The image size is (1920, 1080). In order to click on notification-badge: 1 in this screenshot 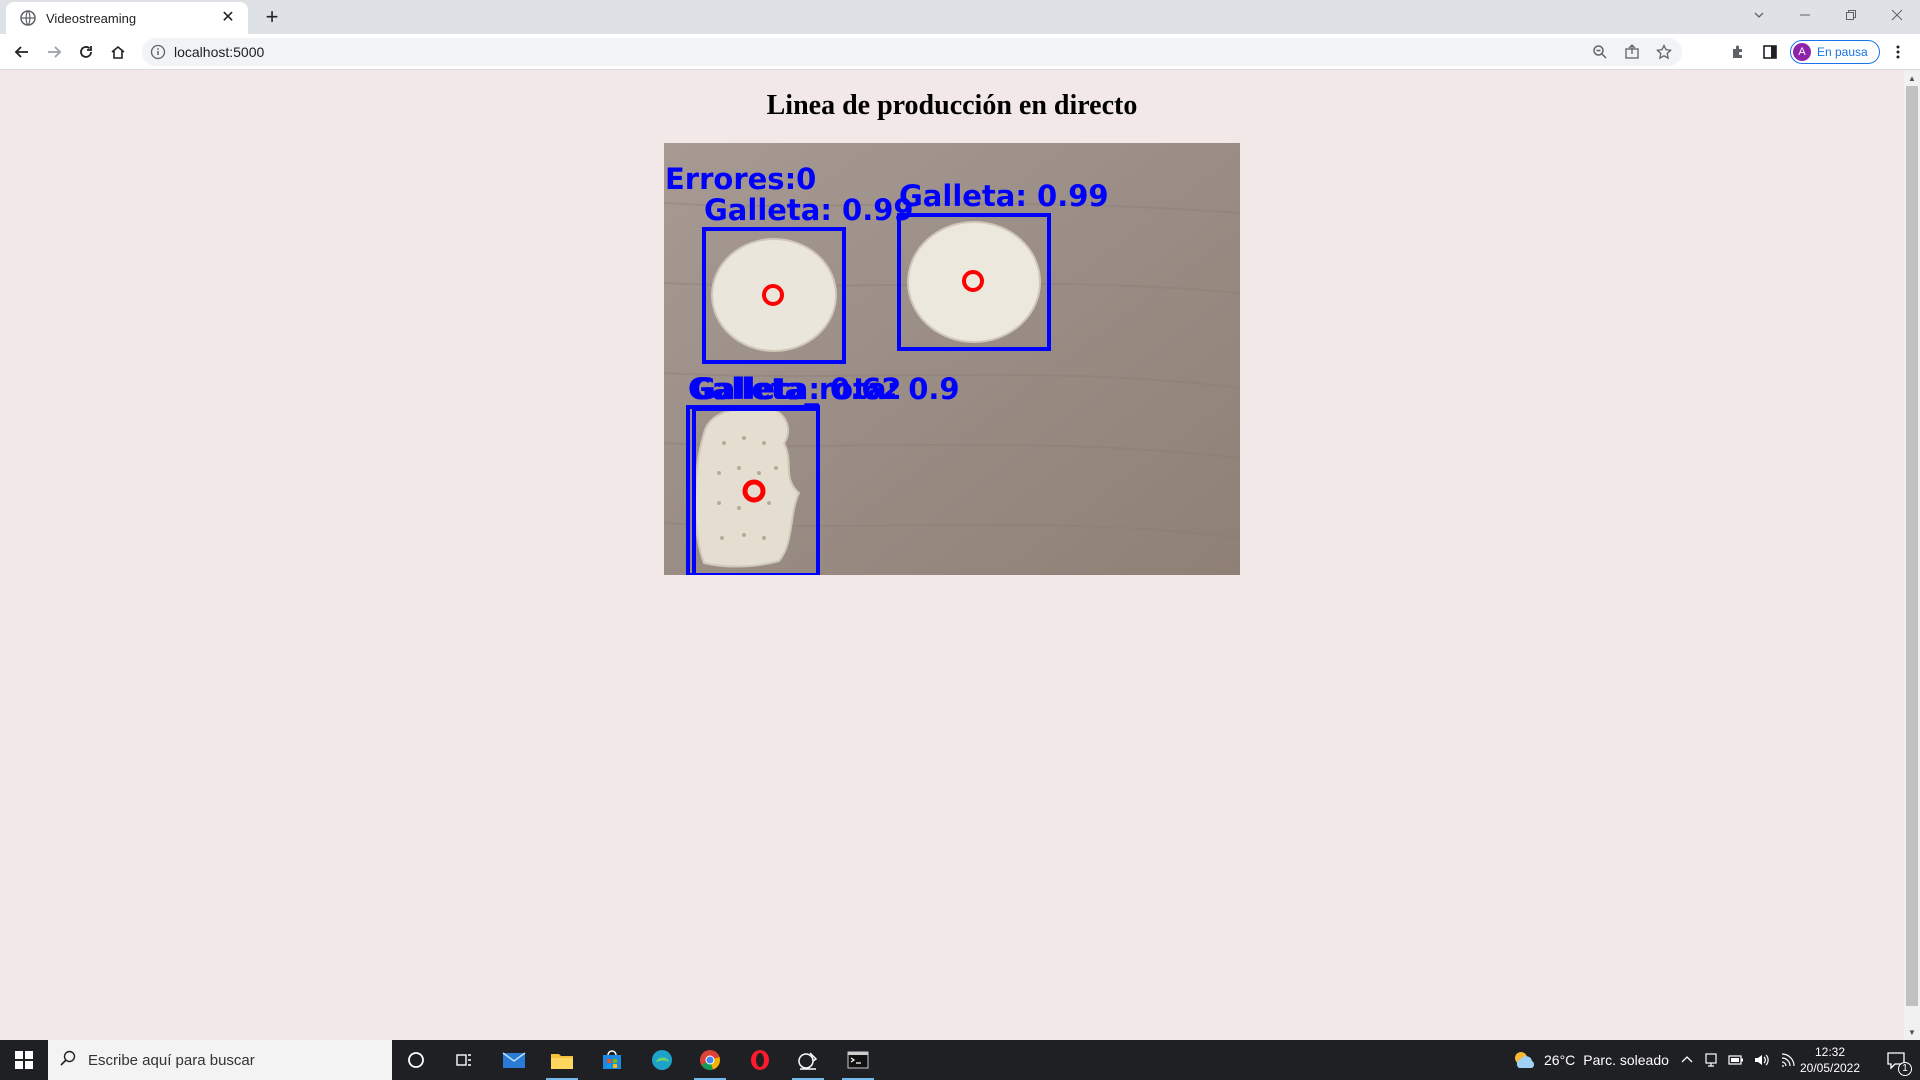, I will do `click(1905, 1069)`.